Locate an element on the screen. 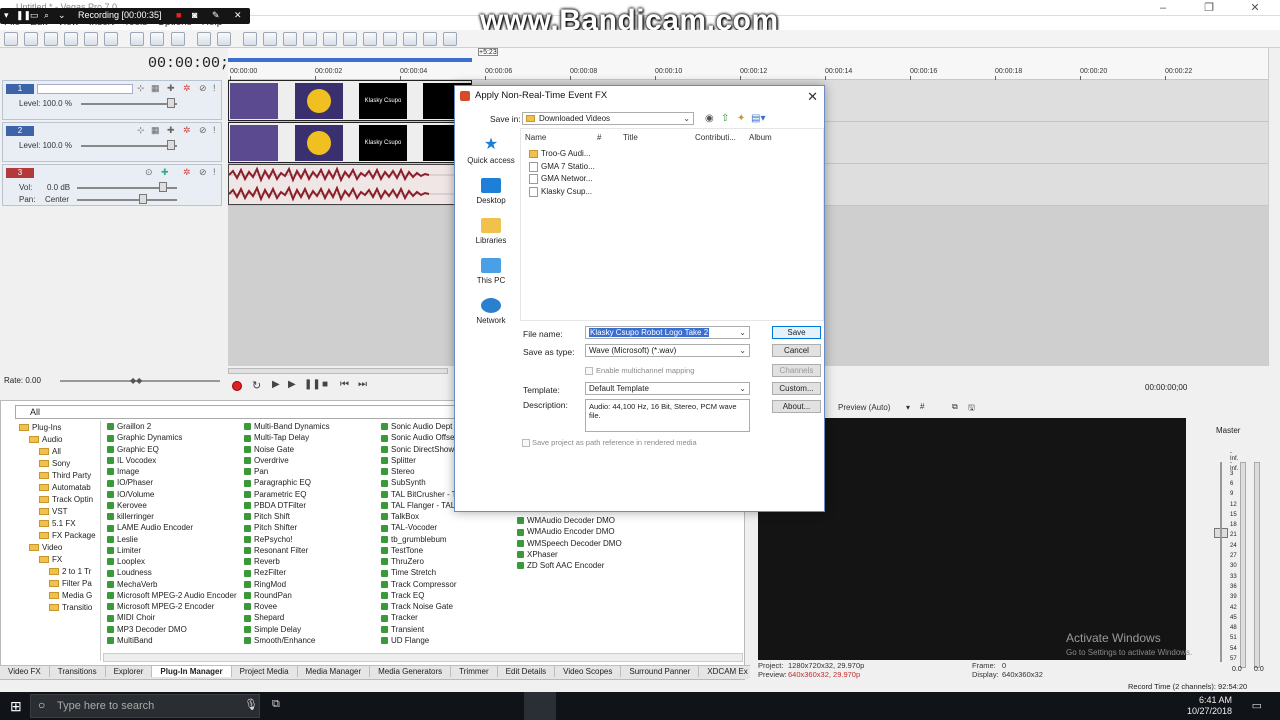  plugin-list-item: PBDA DTFilter is located at coordinates (287, 505).